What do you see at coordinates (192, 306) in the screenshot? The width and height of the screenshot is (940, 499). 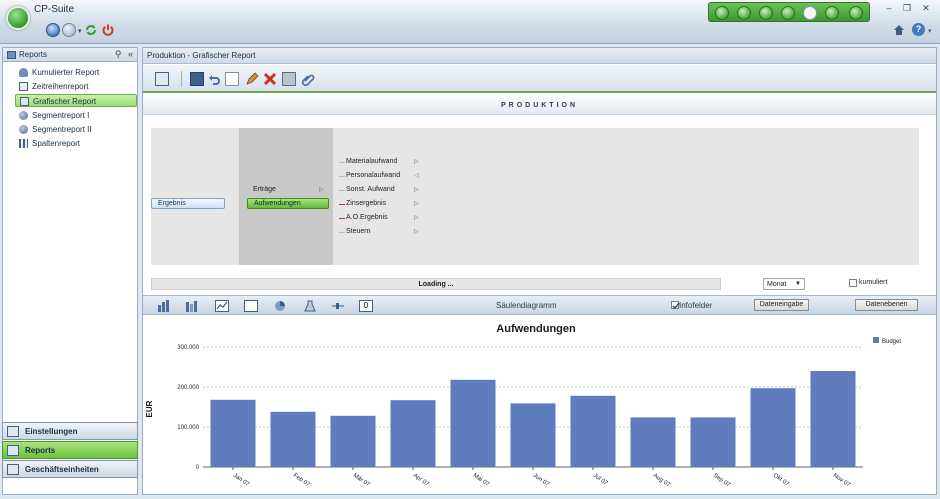 I see `stacked-bar-icon` at bounding box center [192, 306].